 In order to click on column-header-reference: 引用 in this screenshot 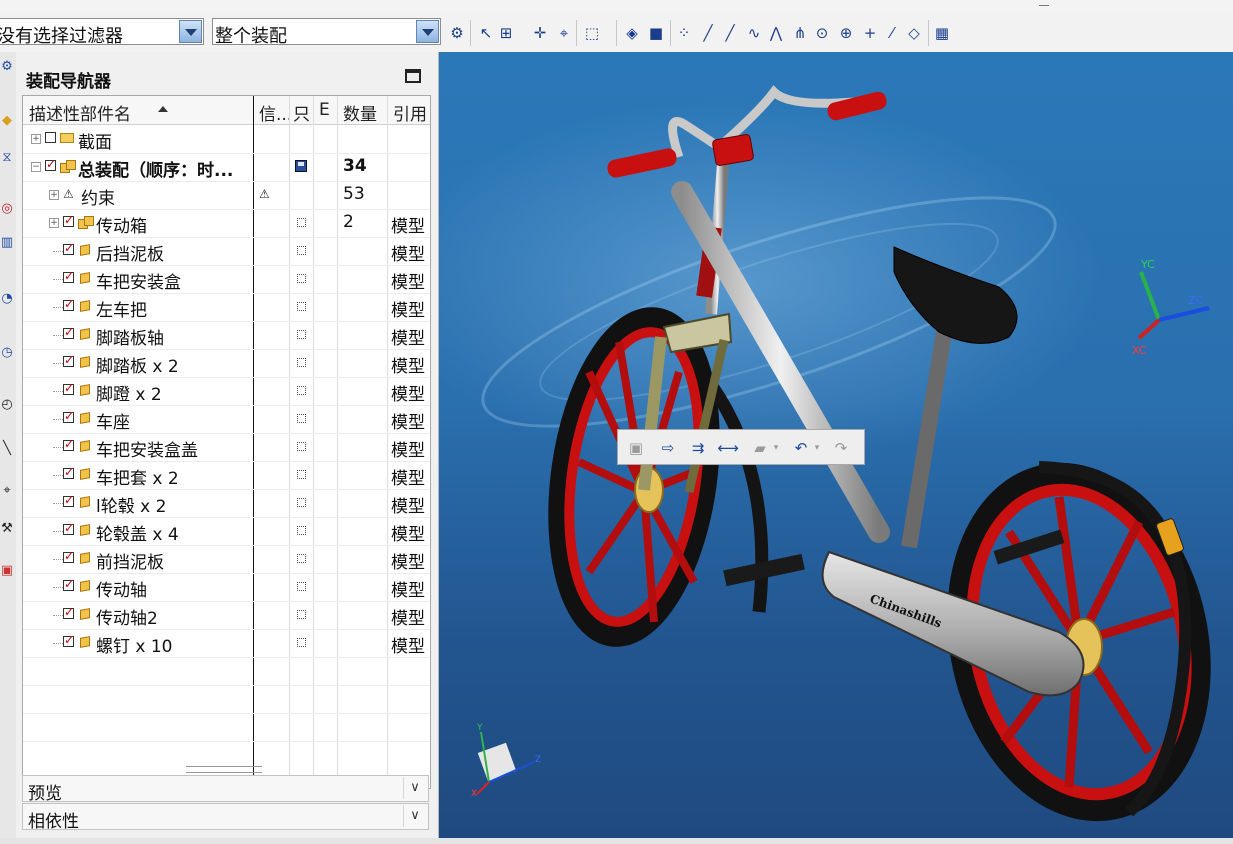, I will do `click(411, 112)`.